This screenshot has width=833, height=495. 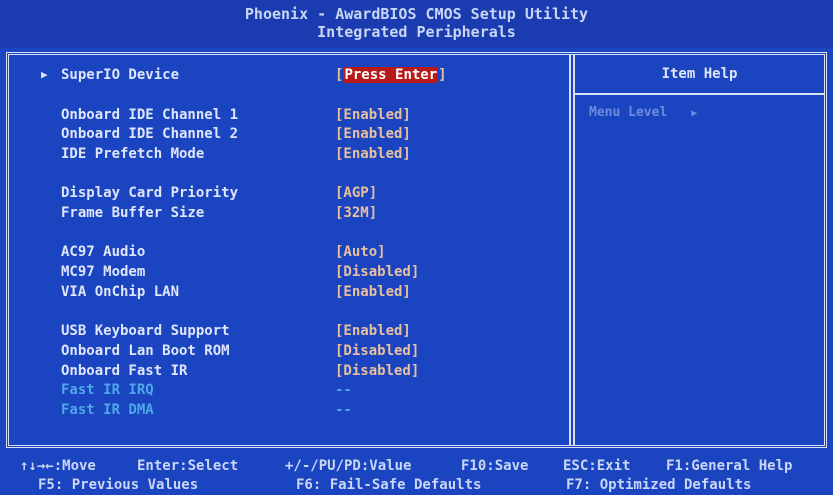 I want to click on exit-hint: ESC:Exit, so click(x=597, y=466).